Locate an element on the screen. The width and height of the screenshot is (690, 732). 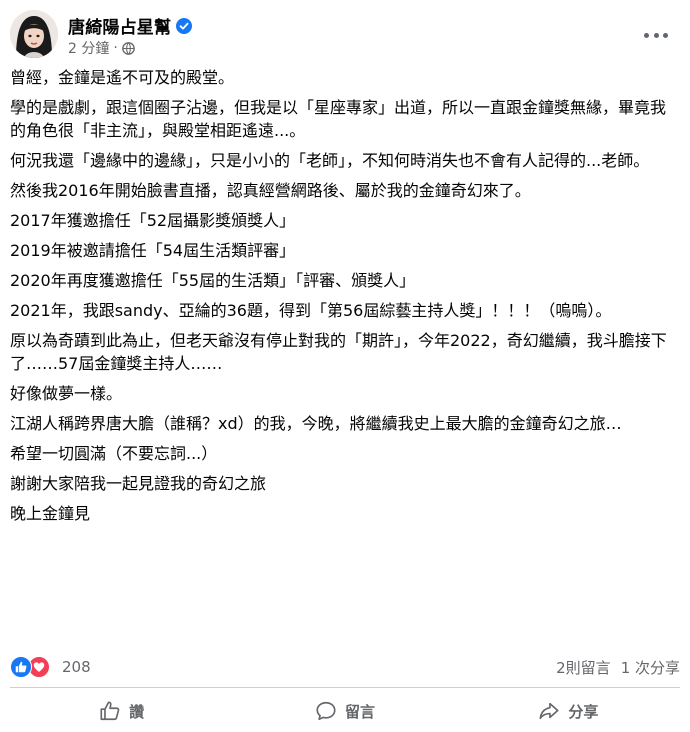
post-paragraph: 希望一切圓滿（不要忘詞...） is located at coordinates (114, 453).